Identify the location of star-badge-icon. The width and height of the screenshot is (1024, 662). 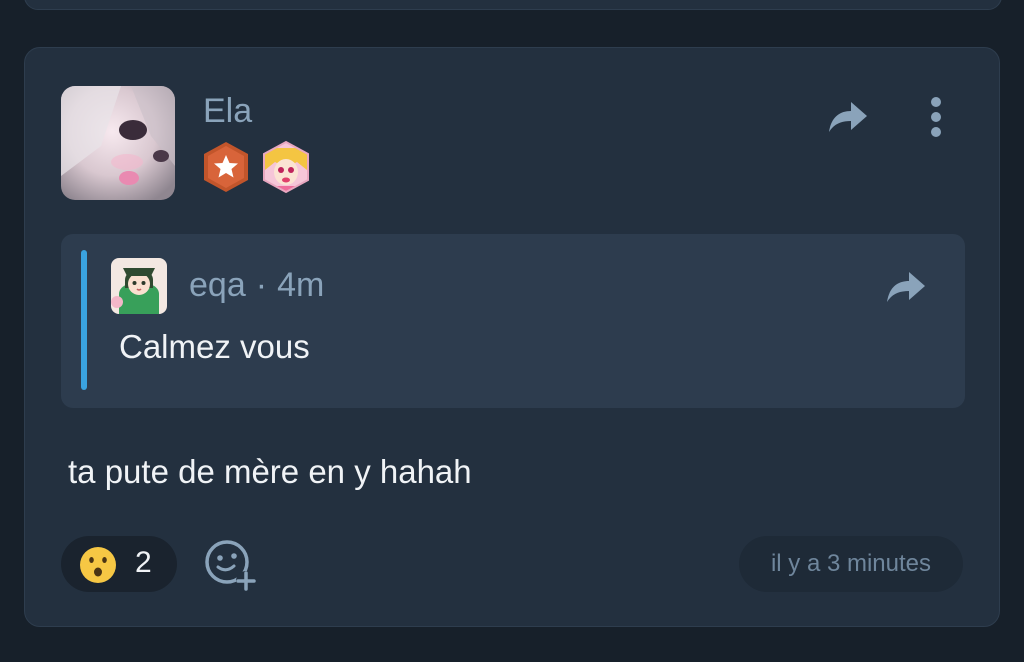
(226, 167).